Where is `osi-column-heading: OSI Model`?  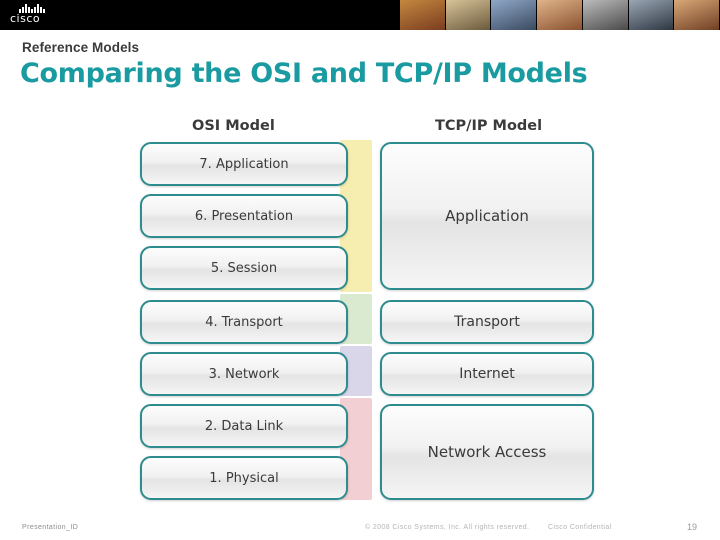
osi-column-heading: OSI Model is located at coordinates (233, 126).